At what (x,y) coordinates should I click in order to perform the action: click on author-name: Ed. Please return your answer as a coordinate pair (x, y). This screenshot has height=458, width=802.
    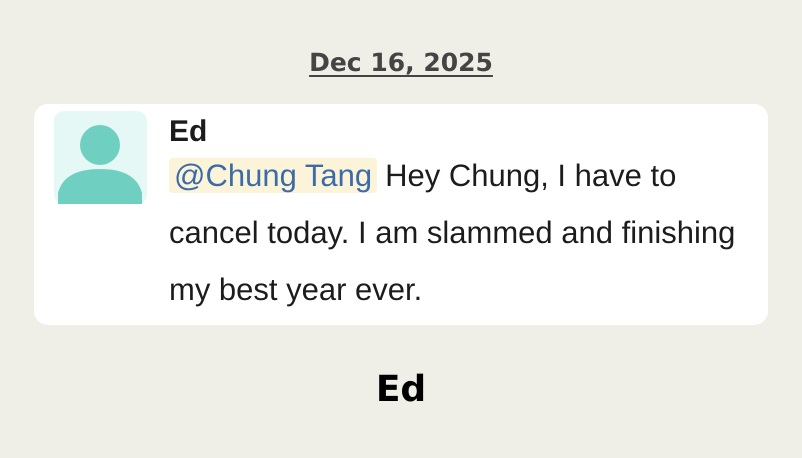
    Looking at the image, I should click on (188, 132).